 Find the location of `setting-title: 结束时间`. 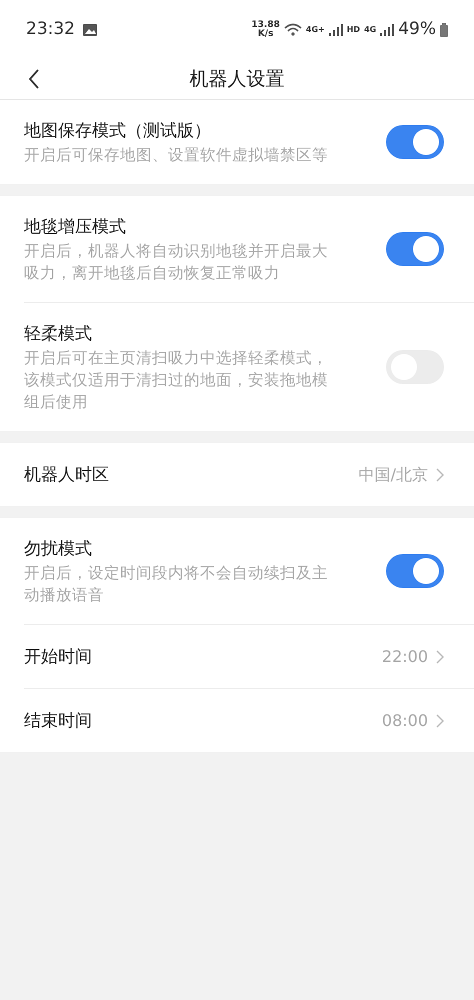

setting-title: 结束时间 is located at coordinates (58, 721).